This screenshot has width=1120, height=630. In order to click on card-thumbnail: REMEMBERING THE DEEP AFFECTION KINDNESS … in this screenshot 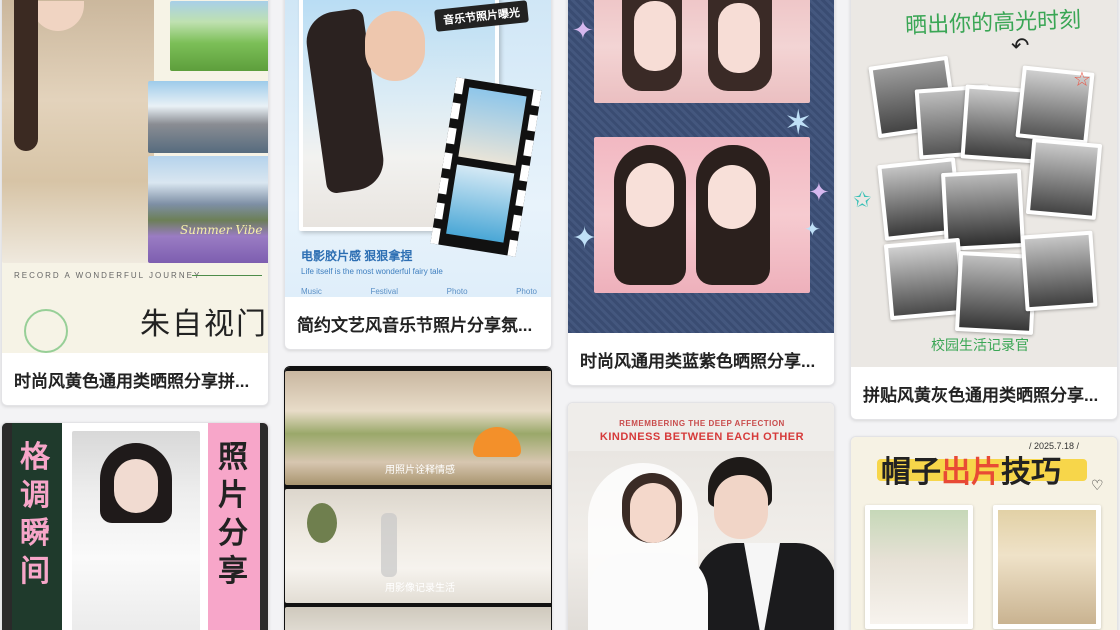, I will do `click(701, 516)`.